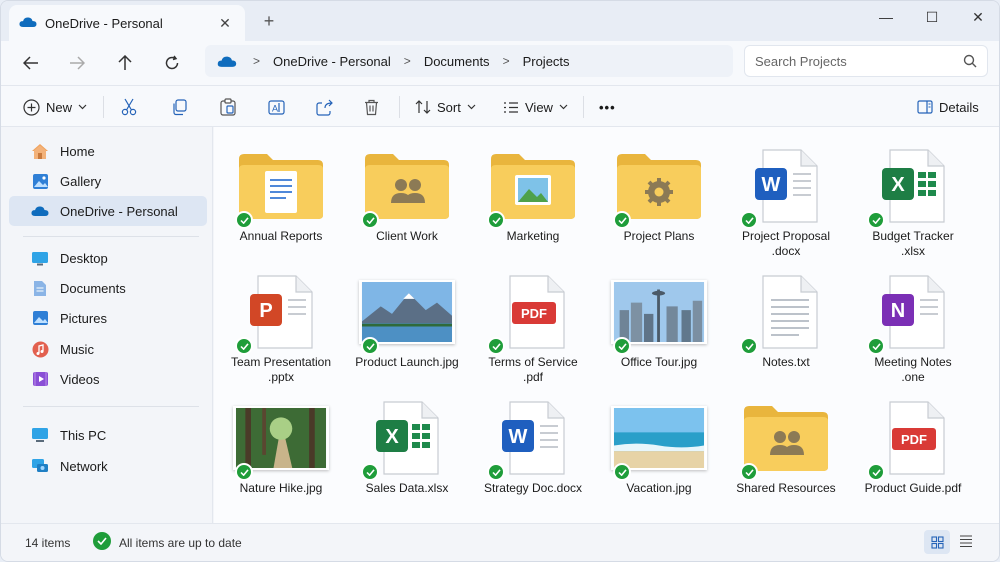 The height and width of the screenshot is (562, 1000). I want to click on breadcrumb-onedrive: OneDrive - Personal, so click(332, 61).